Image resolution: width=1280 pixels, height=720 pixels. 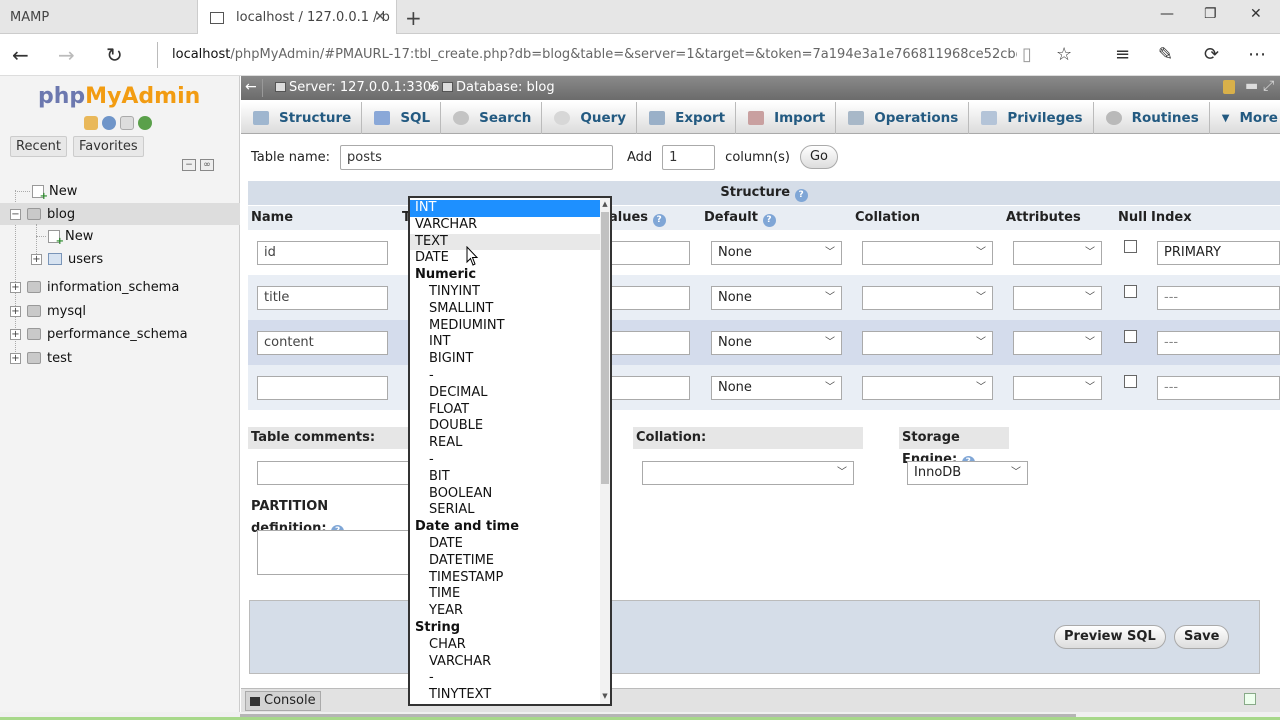 What do you see at coordinates (322, 298) in the screenshot?
I see `column-name-input: title` at bounding box center [322, 298].